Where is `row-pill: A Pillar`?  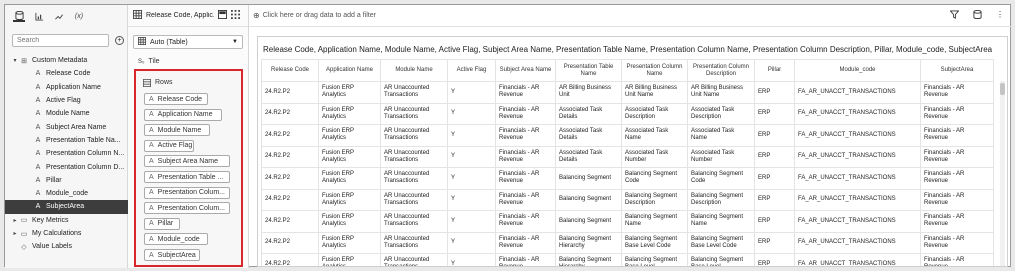
row-pill: A Pillar is located at coordinates (162, 223).